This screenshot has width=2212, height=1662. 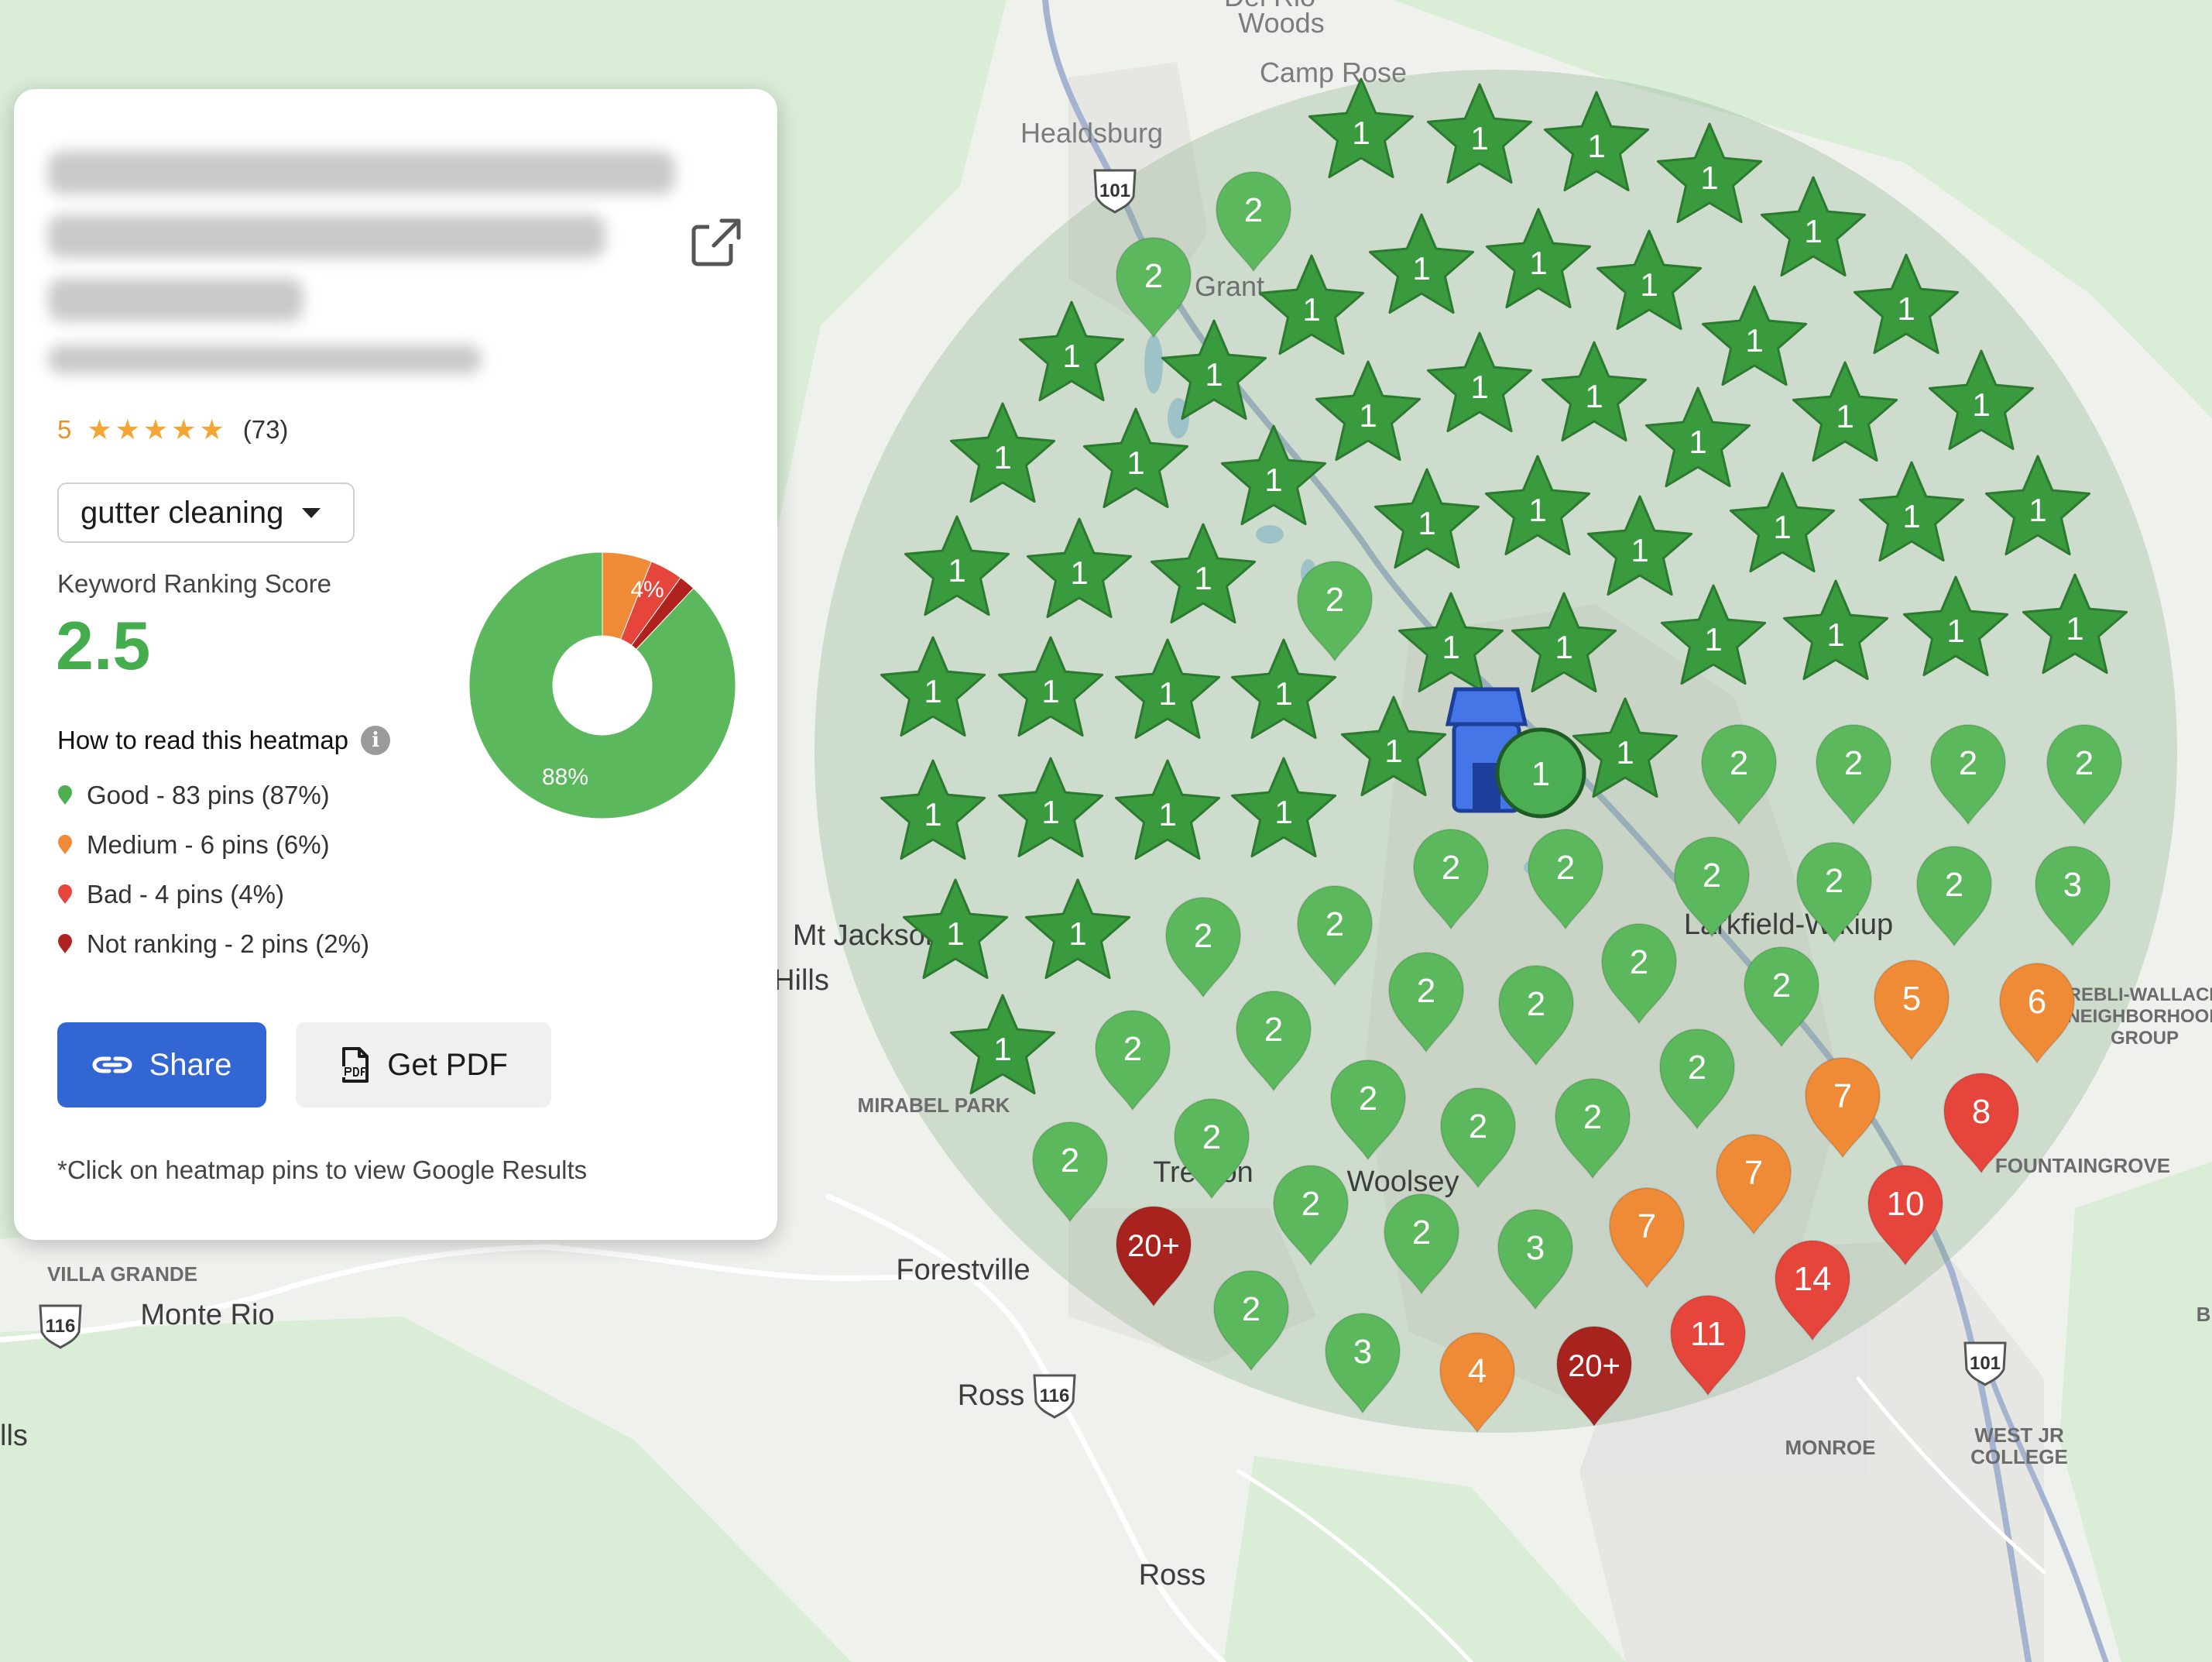 I want to click on legend-item-label: Not ranking - 2 pins (2%), so click(x=228, y=943).